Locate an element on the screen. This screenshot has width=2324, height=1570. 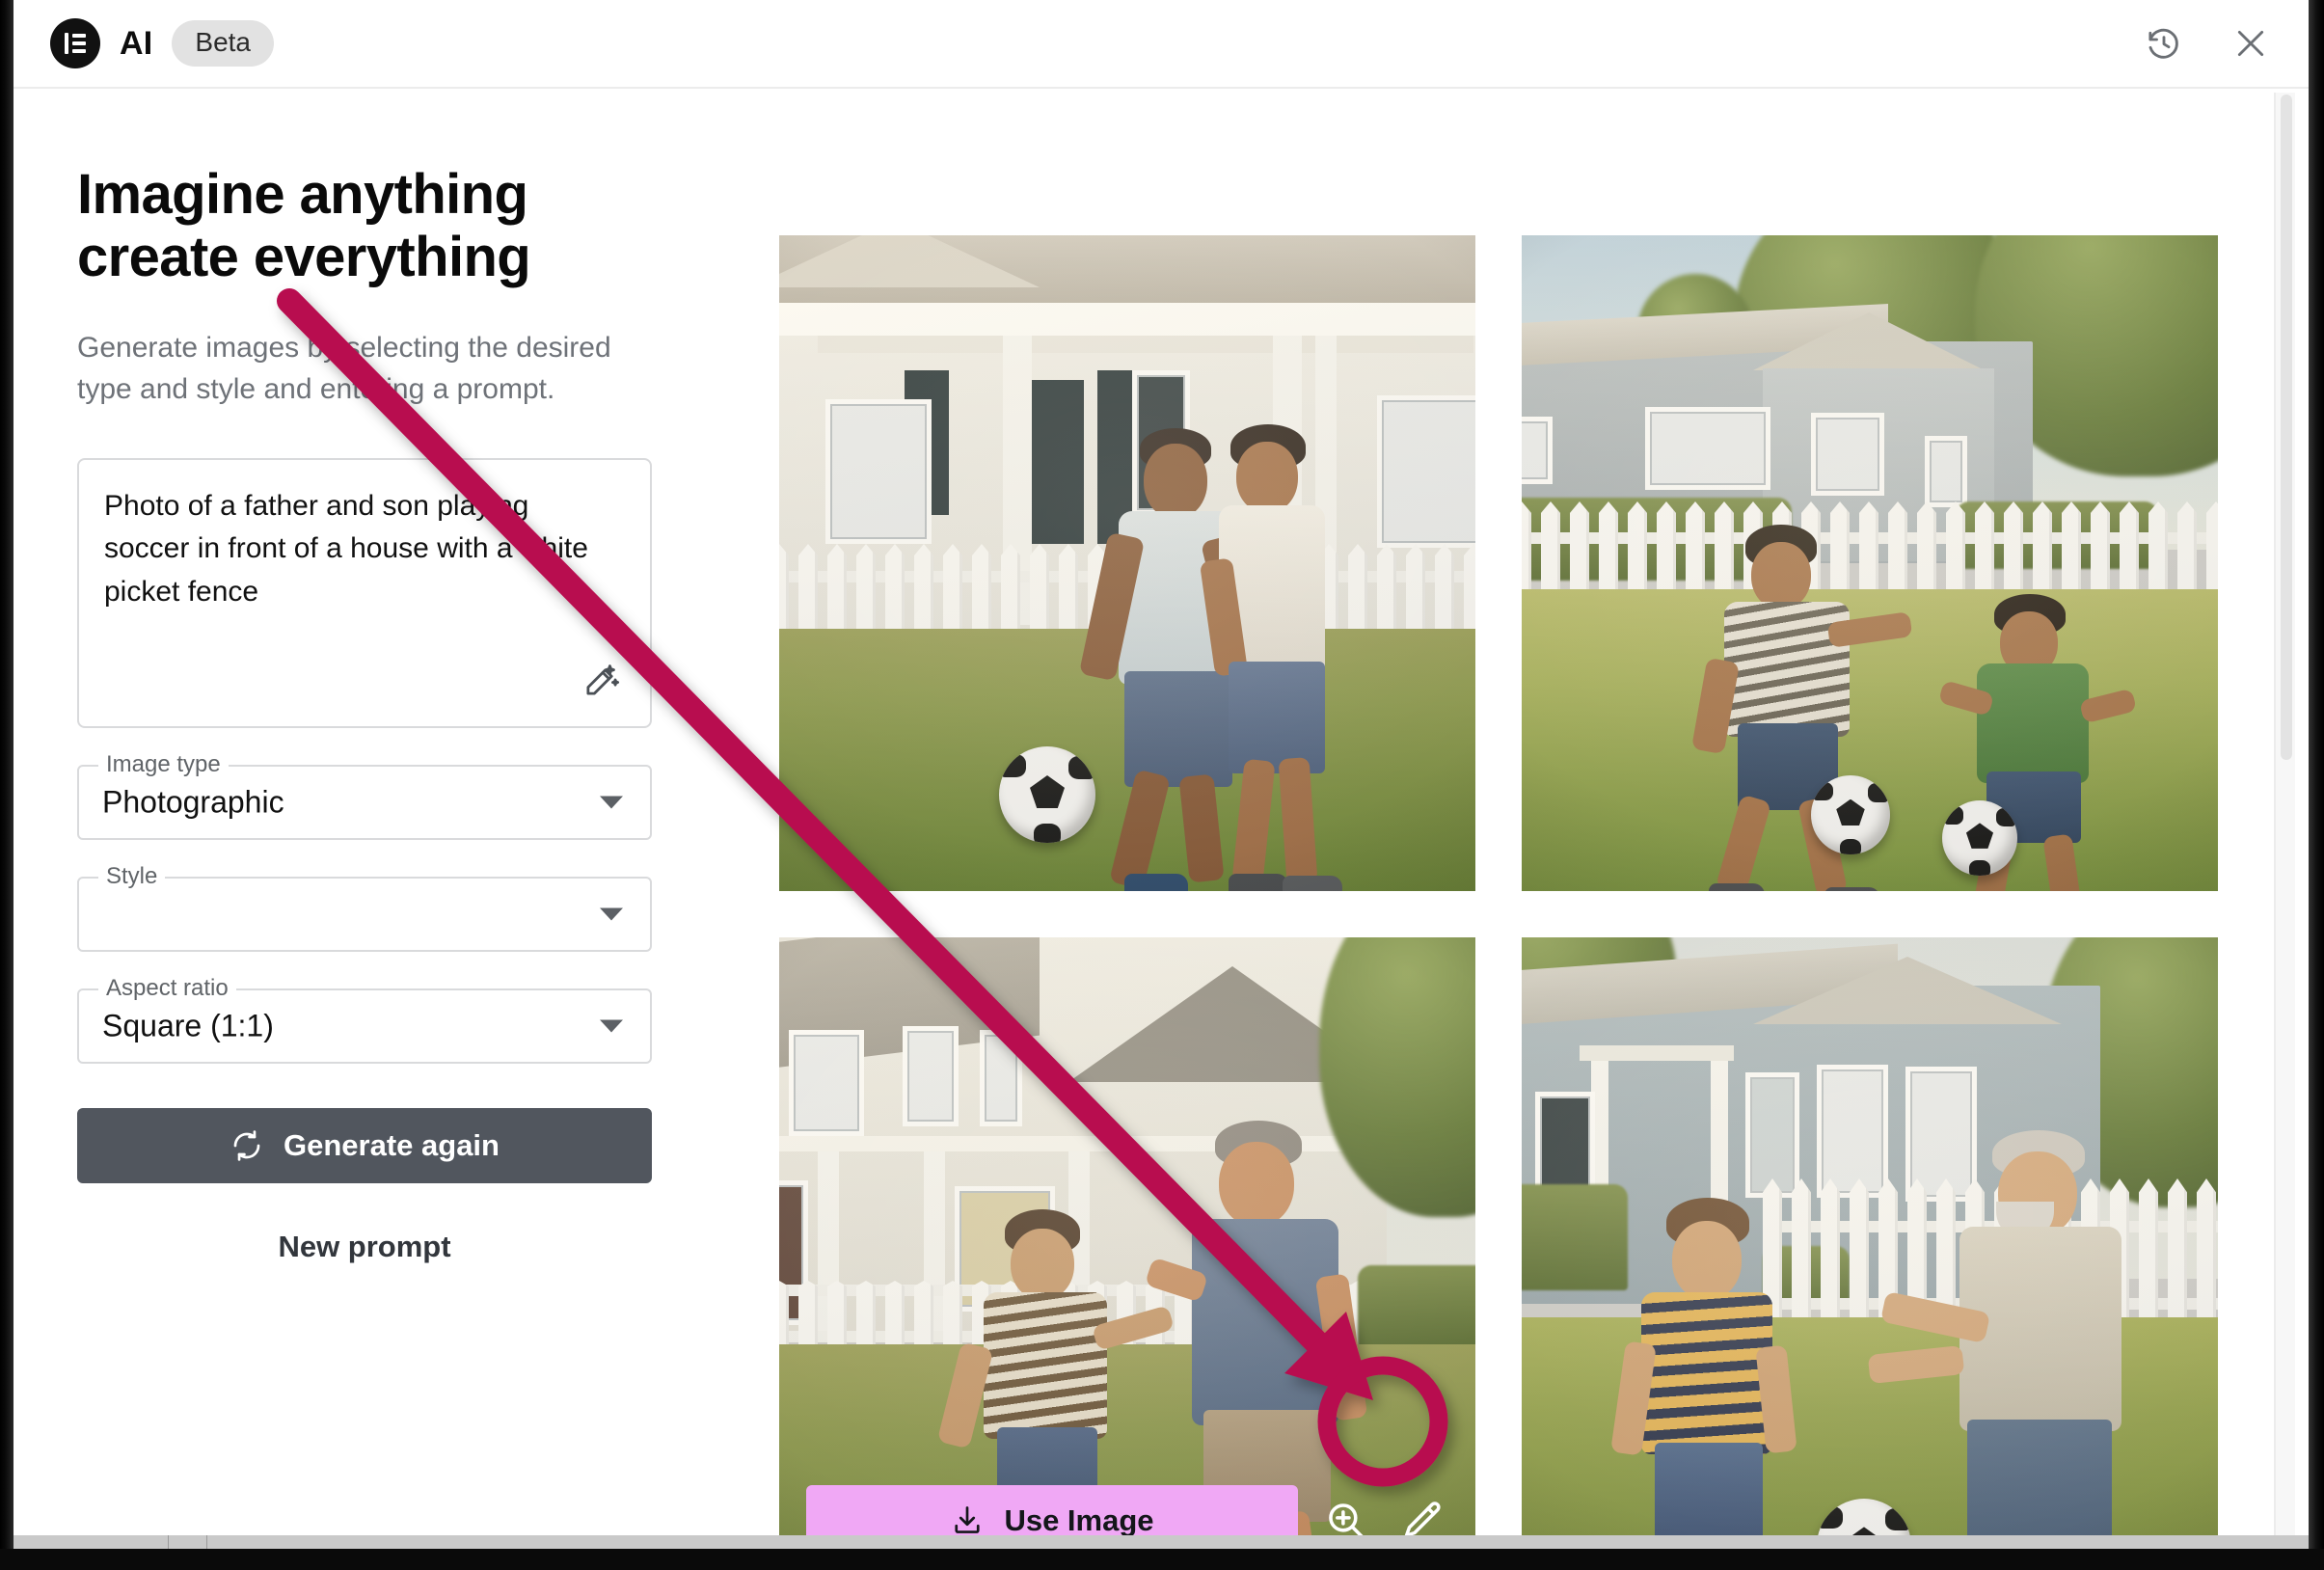
page-title: Imagine anything create everything is located at coordinates (304, 225).